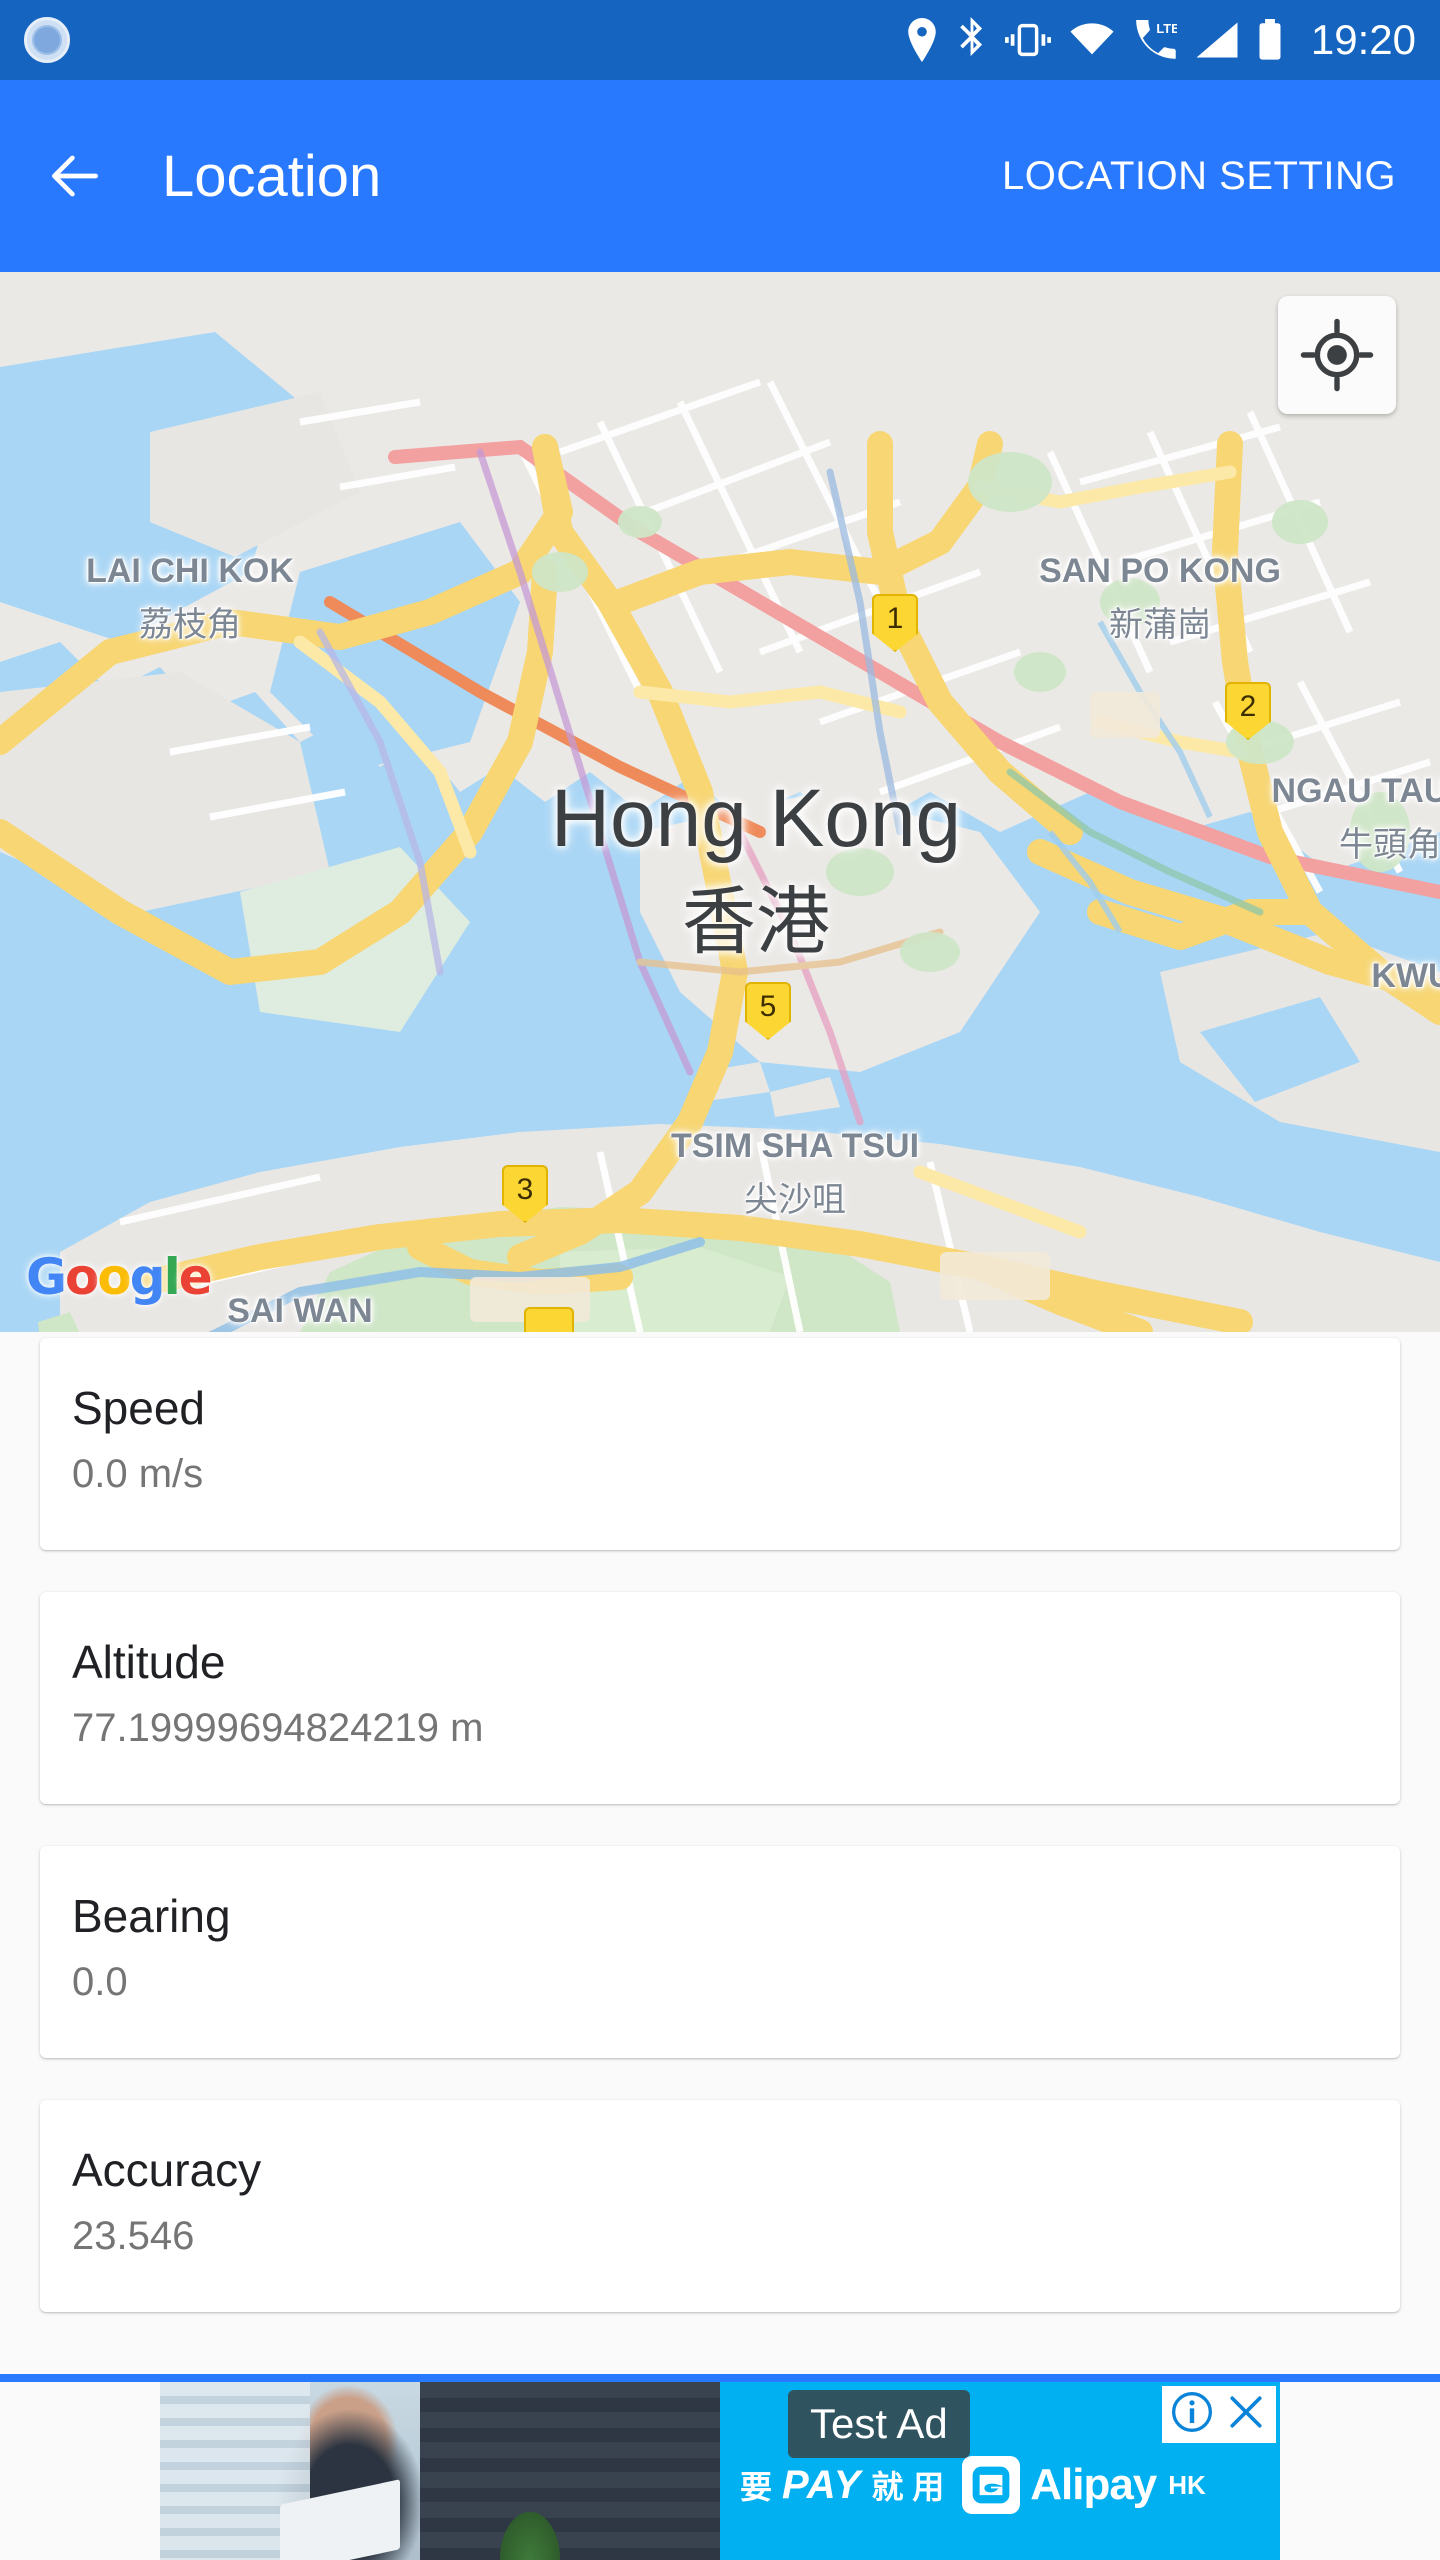 Image resolution: width=1440 pixels, height=2560 pixels. I want to click on location-icon, so click(922, 40).